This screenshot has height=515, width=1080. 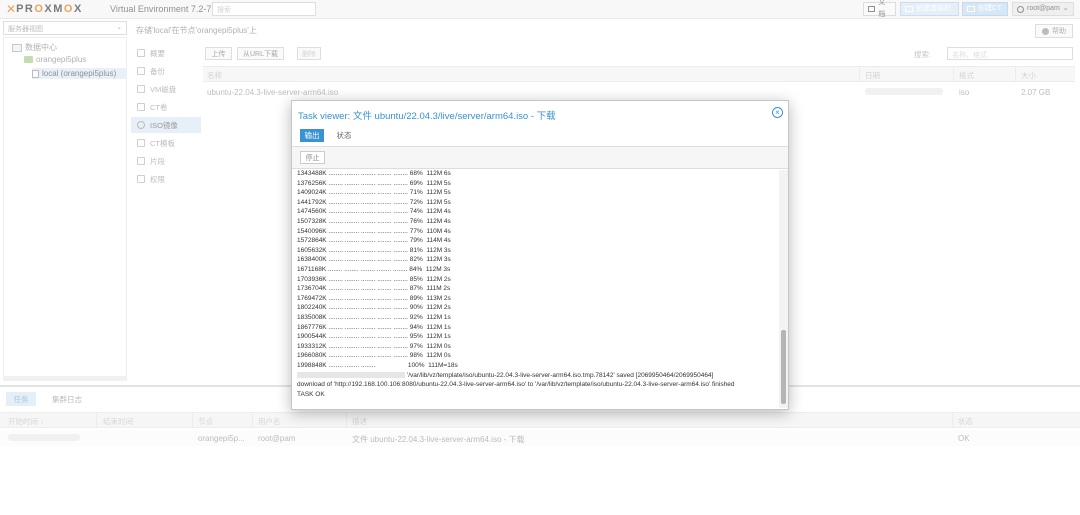 What do you see at coordinates (783, 289) in the screenshot?
I see `log-scrollbar` at bounding box center [783, 289].